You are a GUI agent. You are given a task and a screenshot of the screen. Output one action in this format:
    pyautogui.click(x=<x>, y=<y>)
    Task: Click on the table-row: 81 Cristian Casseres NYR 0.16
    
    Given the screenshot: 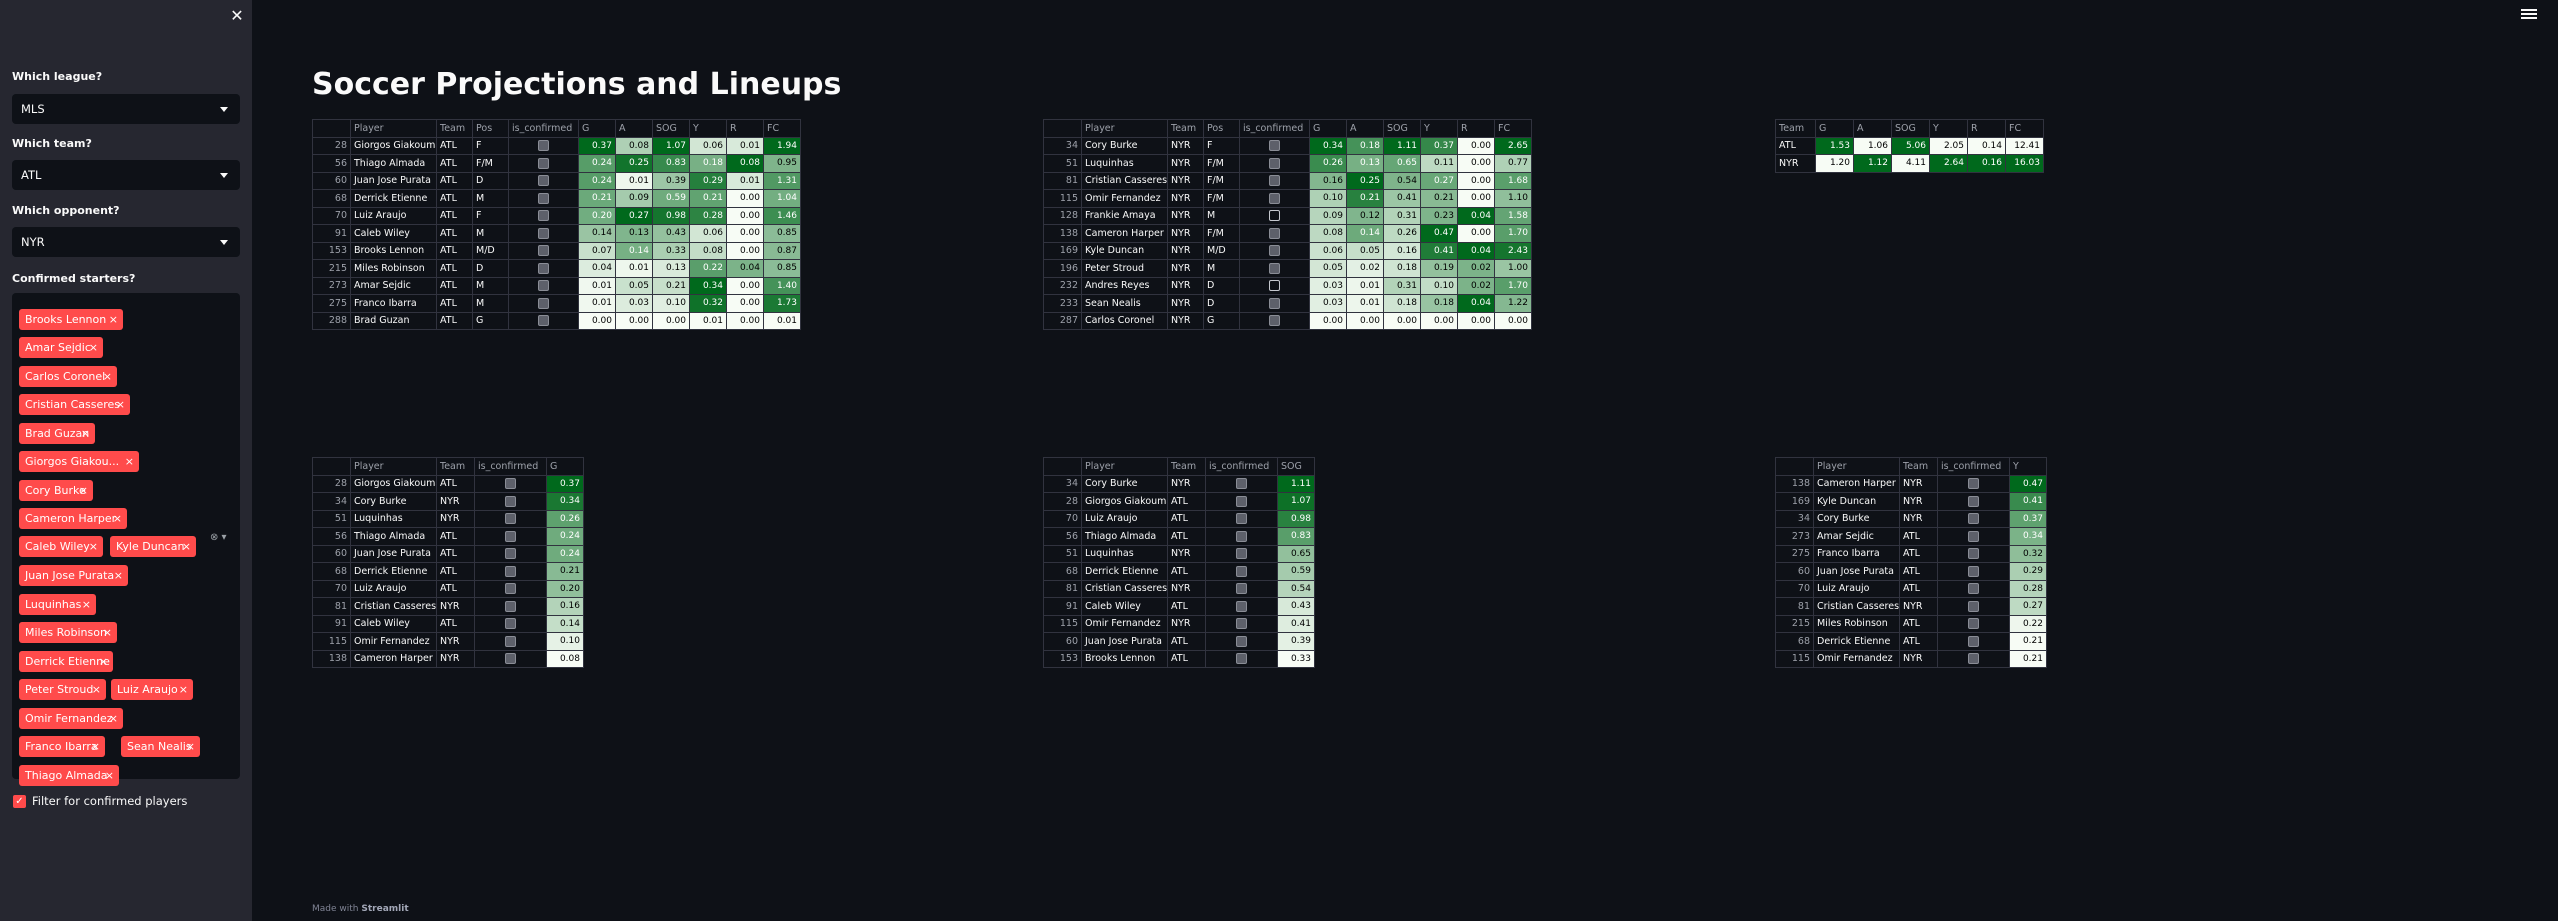 What is the action you would take?
    pyautogui.click(x=448, y=606)
    